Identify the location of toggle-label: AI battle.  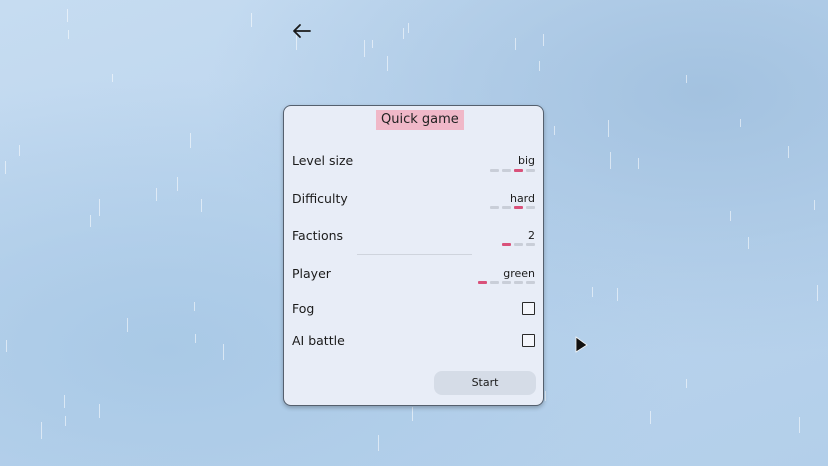
(318, 340).